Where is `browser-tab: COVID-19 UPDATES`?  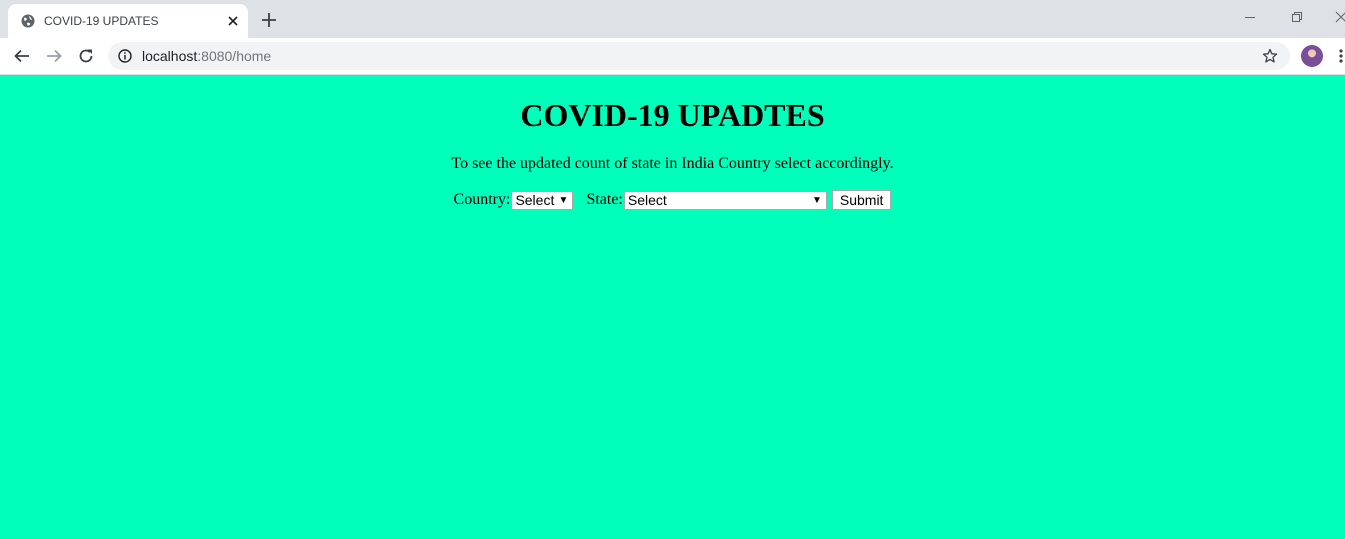 browser-tab: COVID-19 UPDATES is located at coordinates (128, 21).